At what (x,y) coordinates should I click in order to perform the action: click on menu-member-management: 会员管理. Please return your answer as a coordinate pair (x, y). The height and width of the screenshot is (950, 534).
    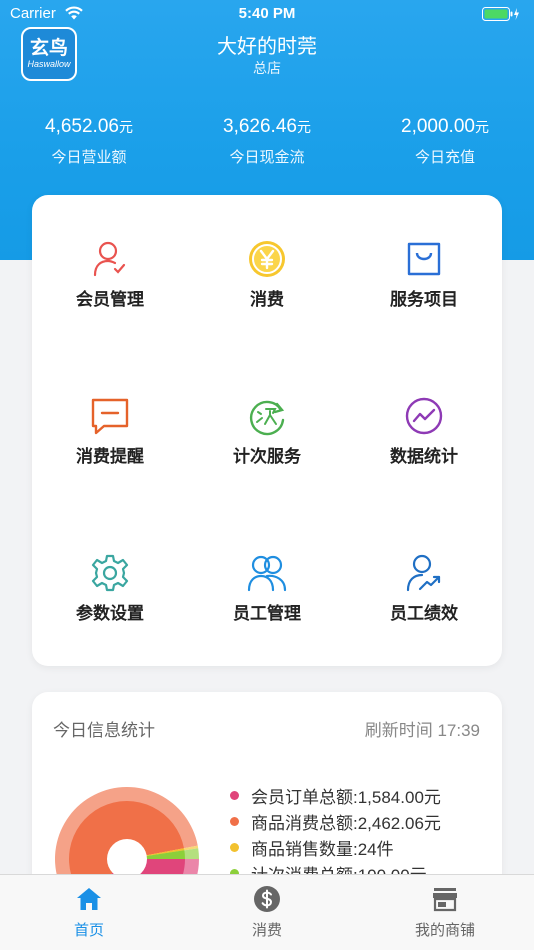
    Looking at the image, I should click on (110, 255).